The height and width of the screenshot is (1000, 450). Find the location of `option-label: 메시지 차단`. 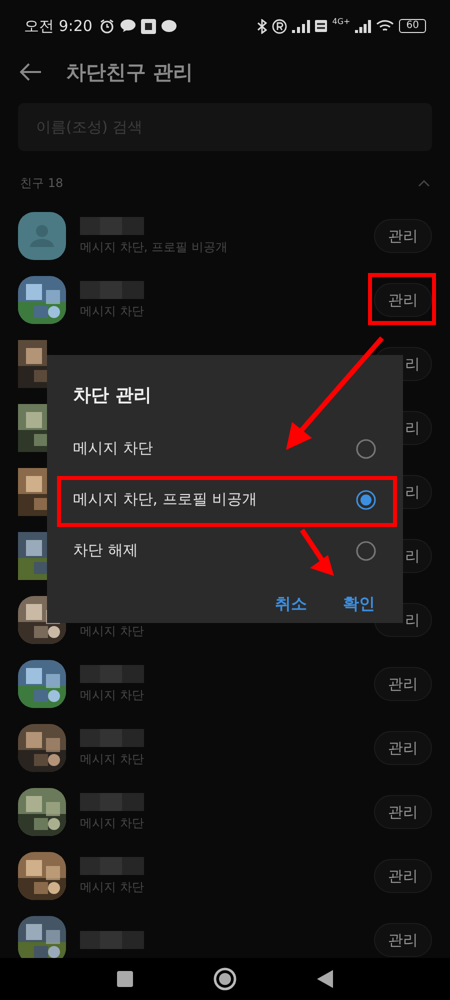

option-label: 메시지 차단 is located at coordinates (113, 448).